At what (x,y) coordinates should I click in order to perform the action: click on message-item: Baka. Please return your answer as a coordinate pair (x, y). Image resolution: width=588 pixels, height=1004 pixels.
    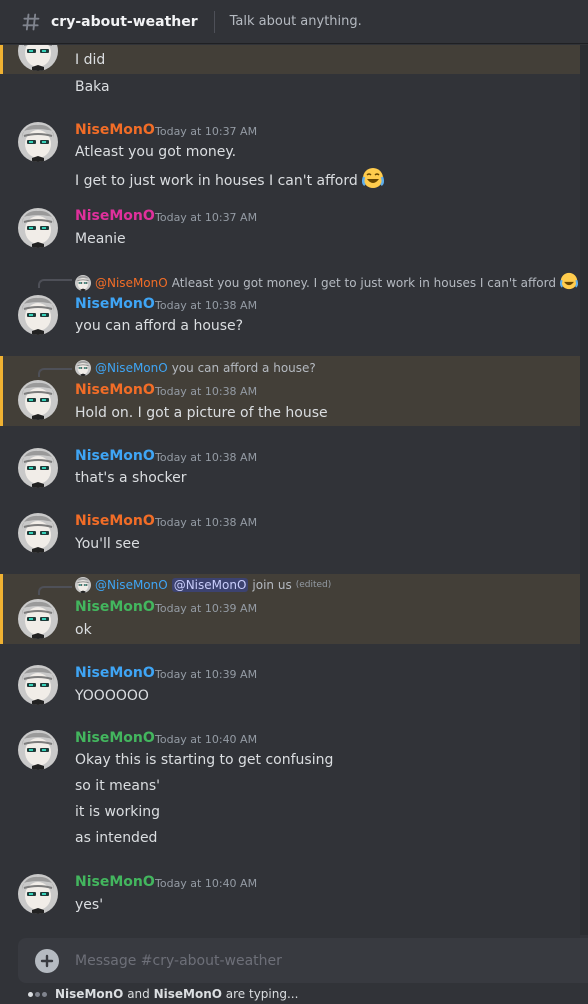
    Looking at the image, I should click on (290, 89).